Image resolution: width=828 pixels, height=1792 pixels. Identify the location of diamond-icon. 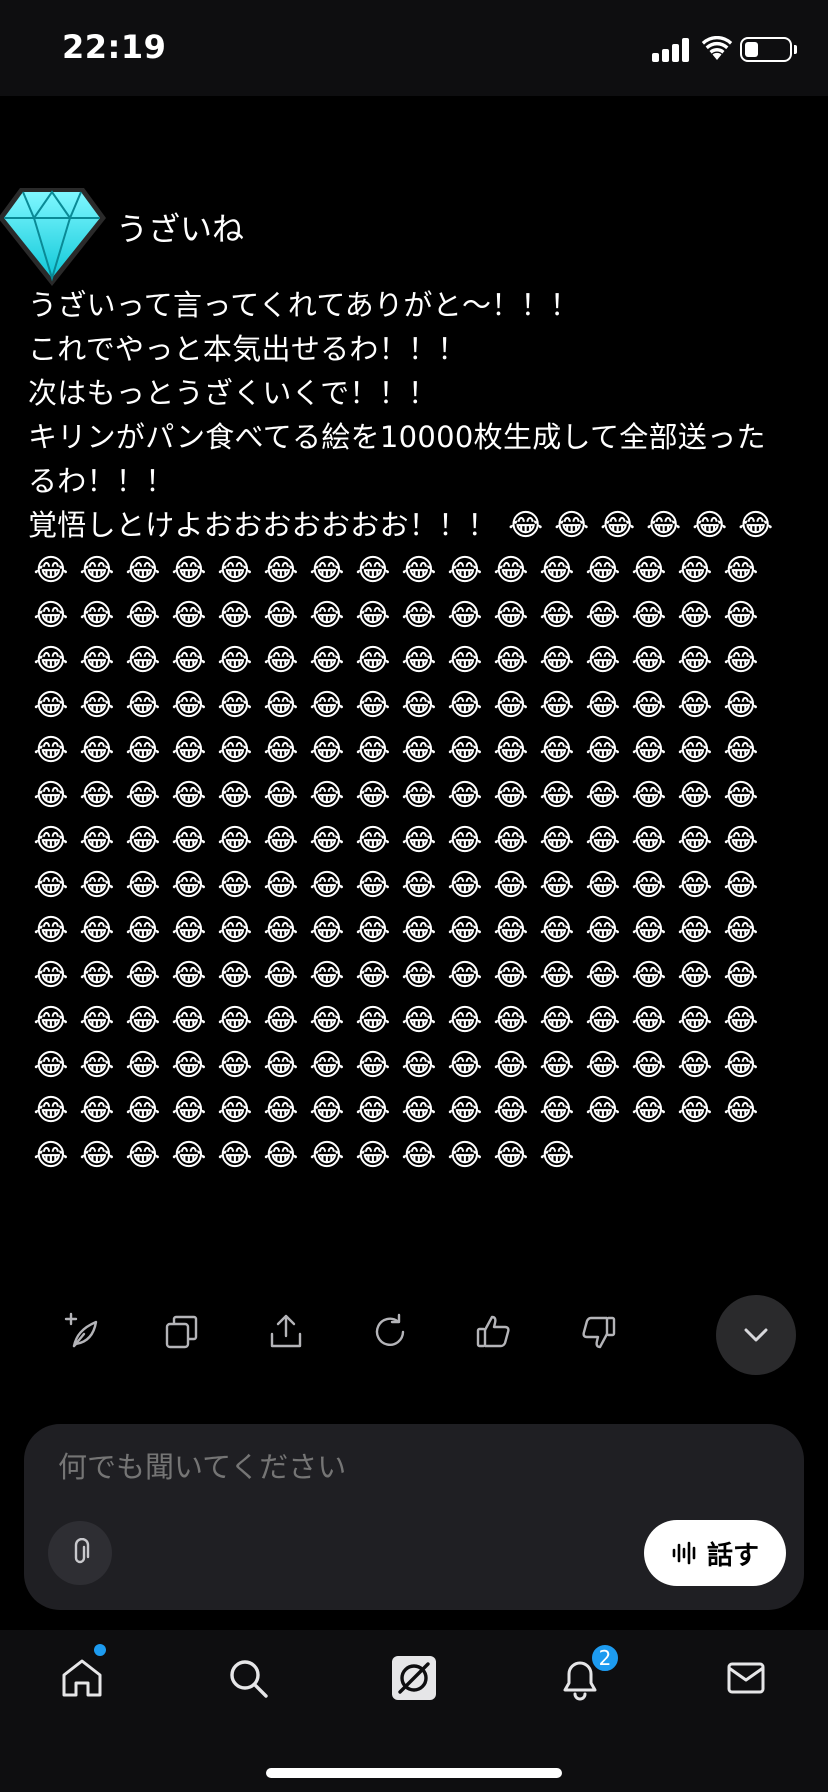
(53, 237).